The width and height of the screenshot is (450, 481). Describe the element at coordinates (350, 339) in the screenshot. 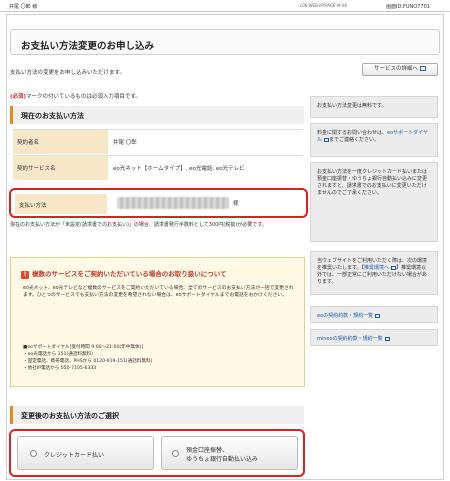

I see `mineo-terms-label: mineoの契約約款・規約一覧` at that location.